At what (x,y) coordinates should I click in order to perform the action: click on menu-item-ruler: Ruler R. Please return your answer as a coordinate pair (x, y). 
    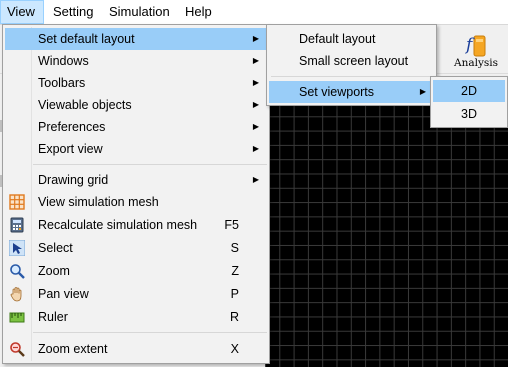
    Looking at the image, I should click on (136, 317).